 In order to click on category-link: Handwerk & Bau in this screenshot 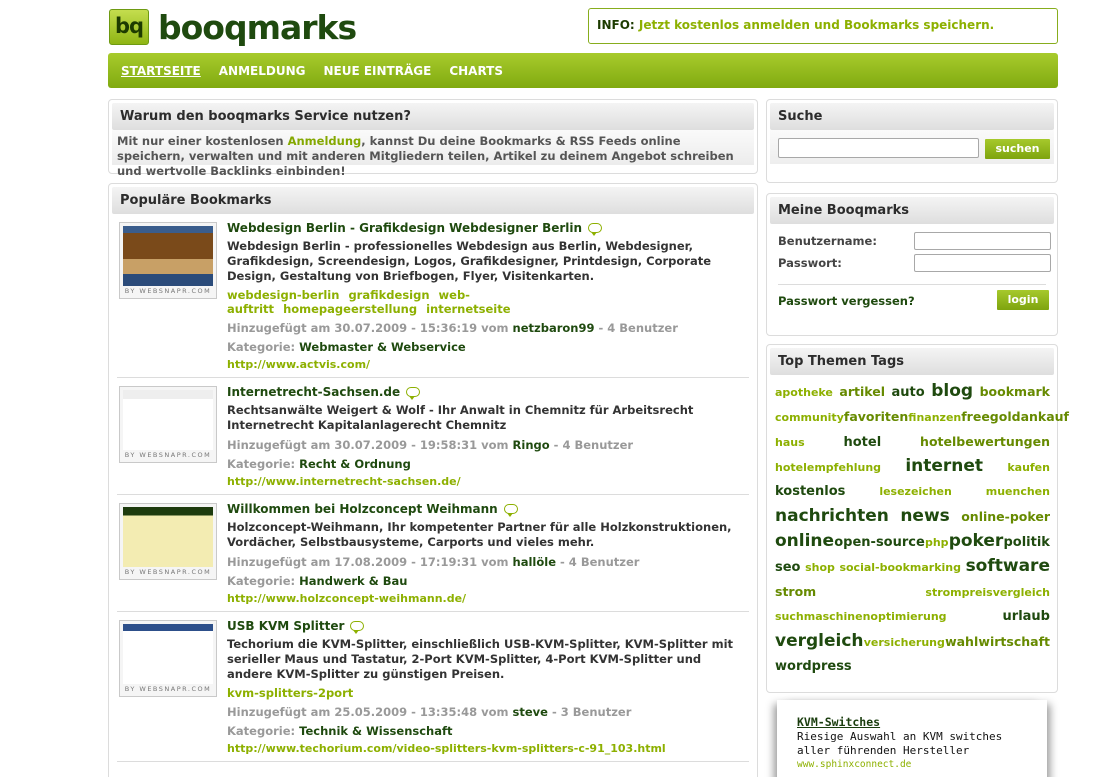, I will do `click(353, 581)`.